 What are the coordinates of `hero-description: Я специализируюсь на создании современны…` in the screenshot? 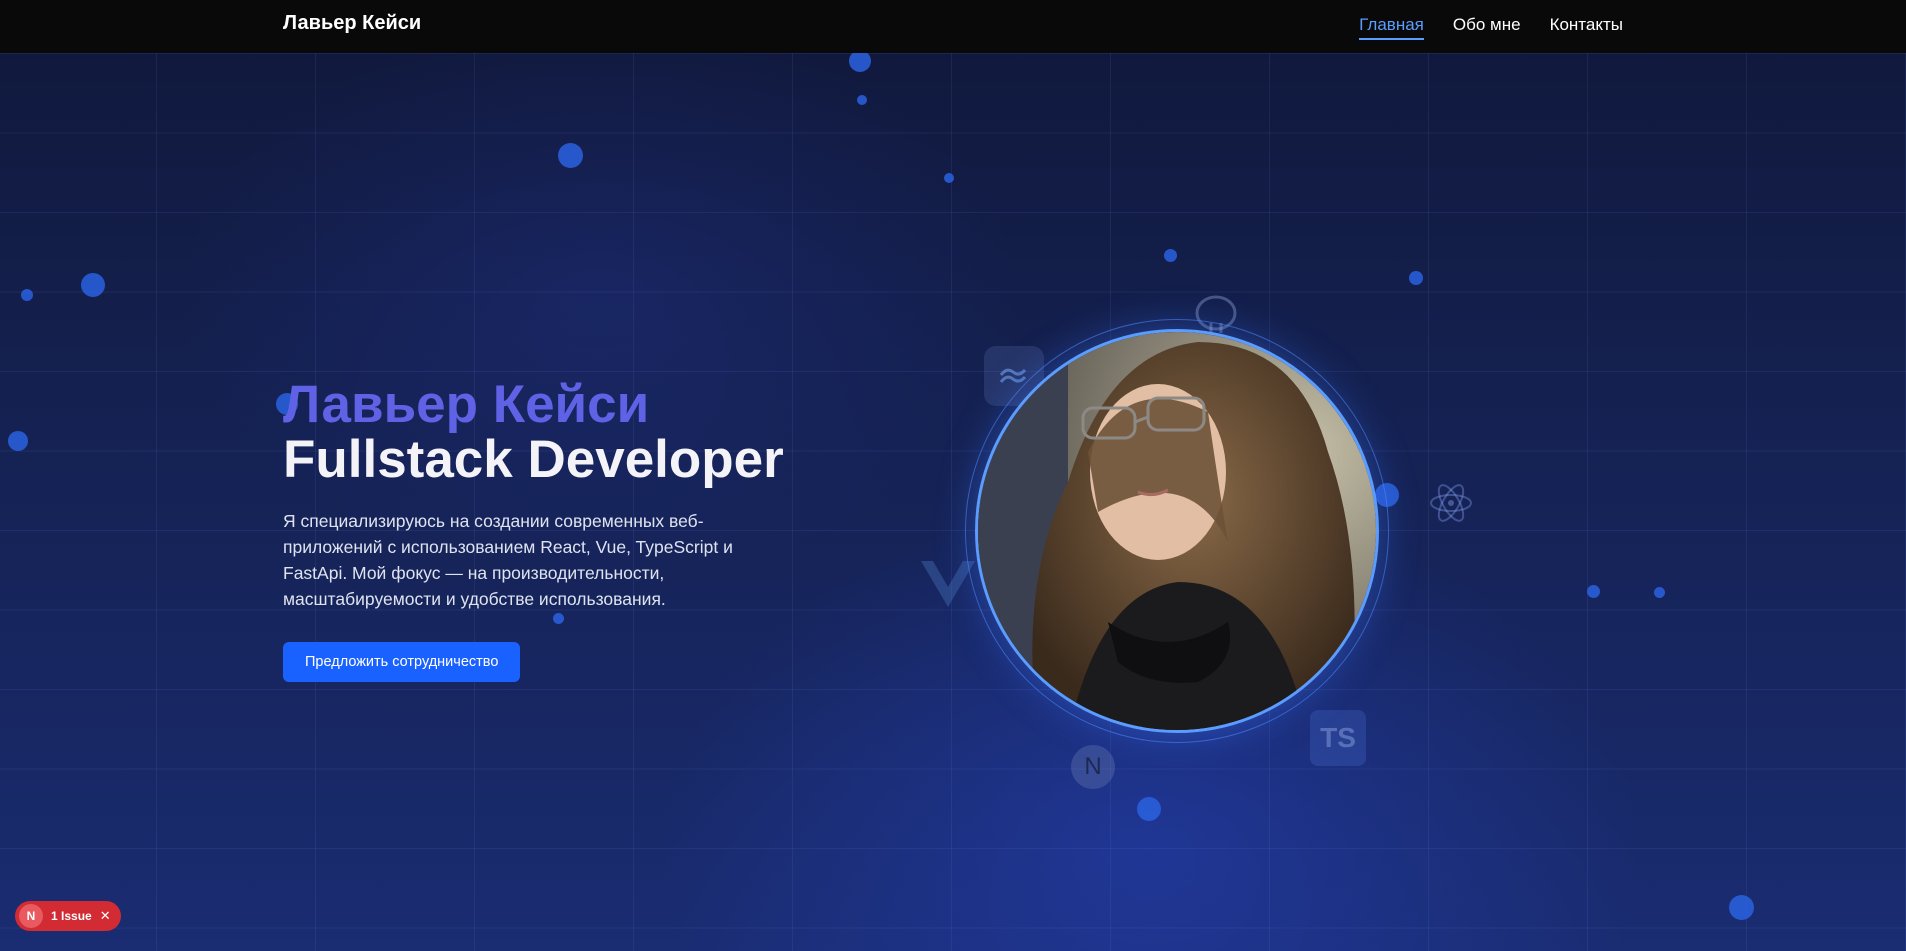 It's located at (508, 560).